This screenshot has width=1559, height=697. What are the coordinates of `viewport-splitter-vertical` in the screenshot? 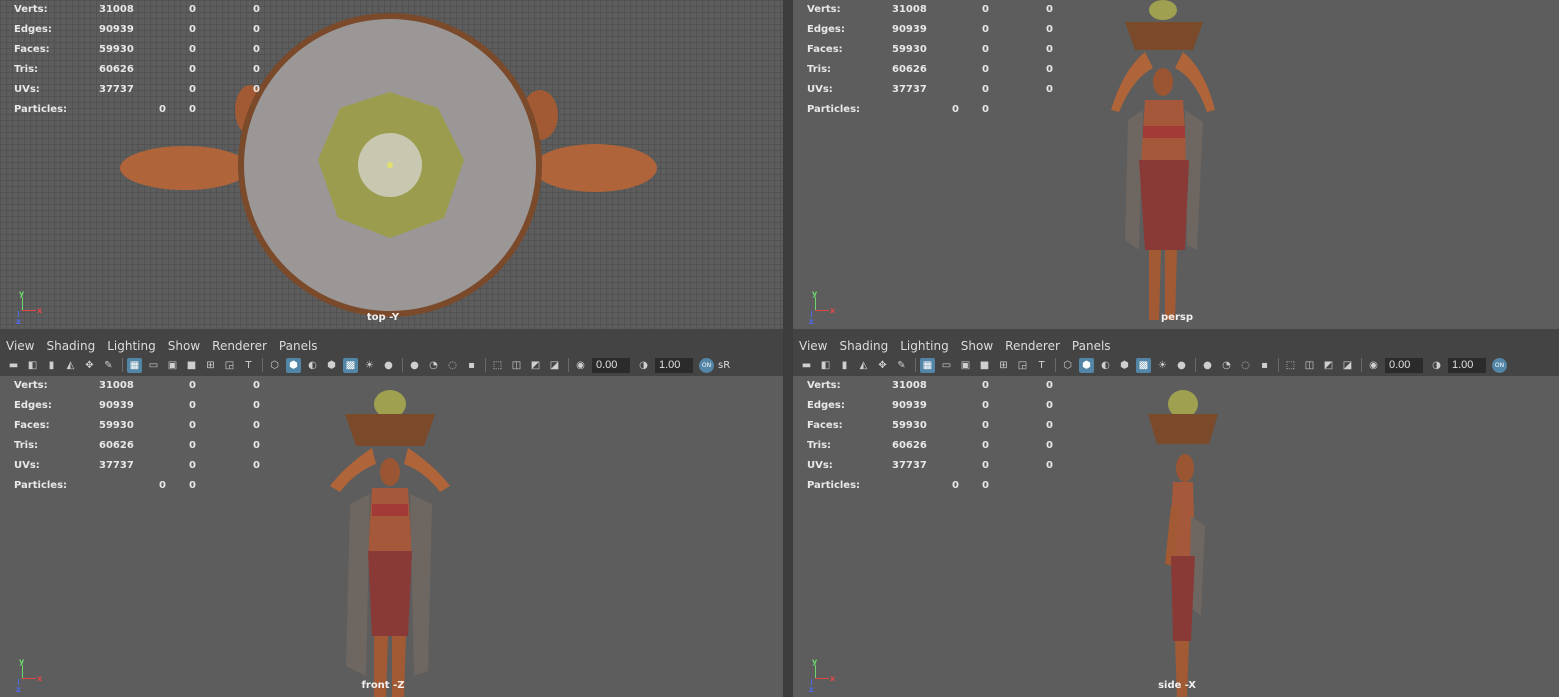 It's located at (788, 348).